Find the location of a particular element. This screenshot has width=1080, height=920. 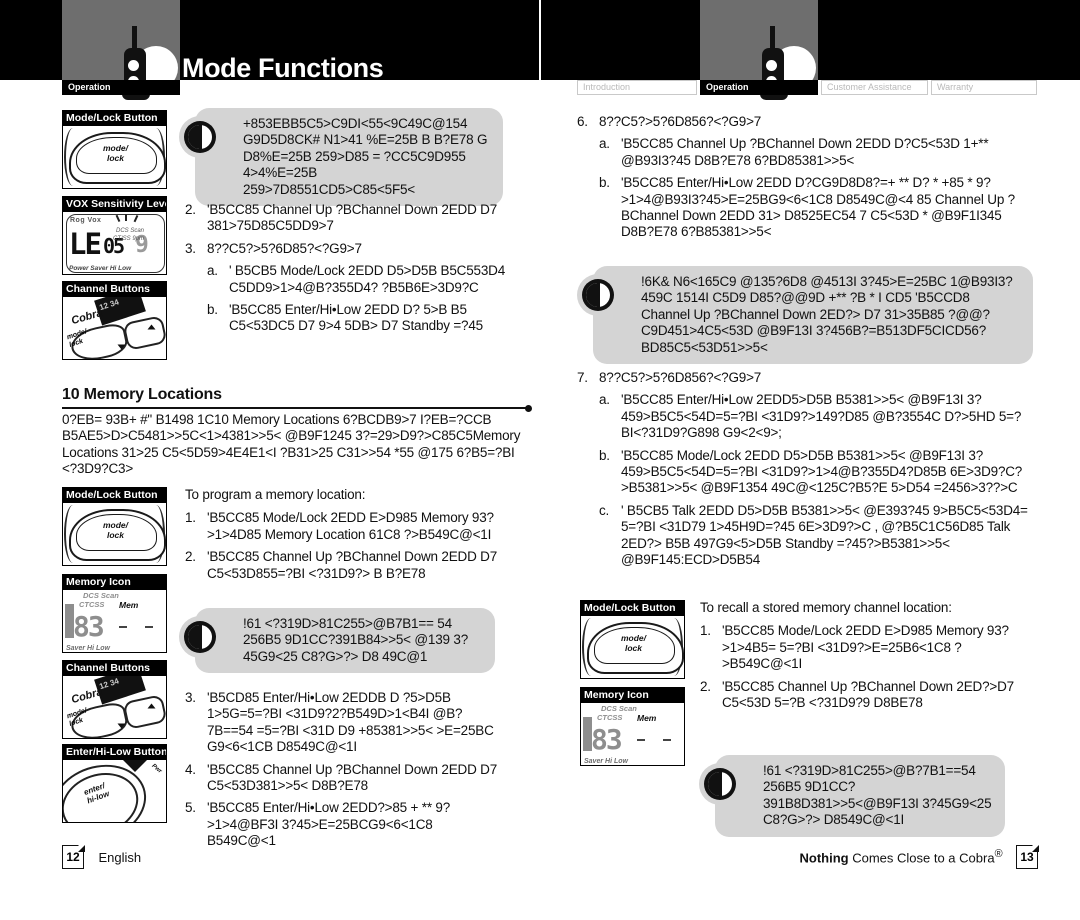

list-letter: c. is located at coordinates (604, 510).